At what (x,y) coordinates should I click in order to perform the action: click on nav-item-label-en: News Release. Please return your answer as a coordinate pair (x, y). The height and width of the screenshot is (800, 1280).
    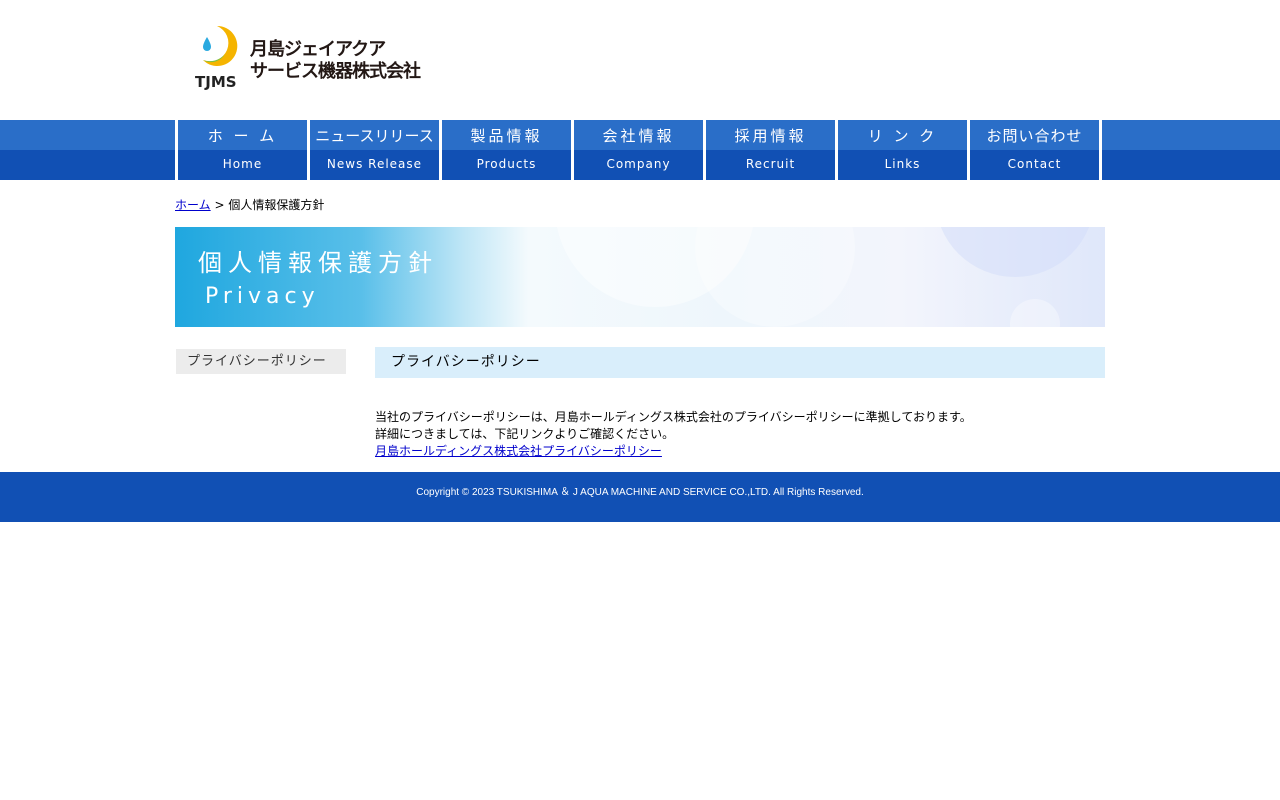
    Looking at the image, I should click on (374, 164).